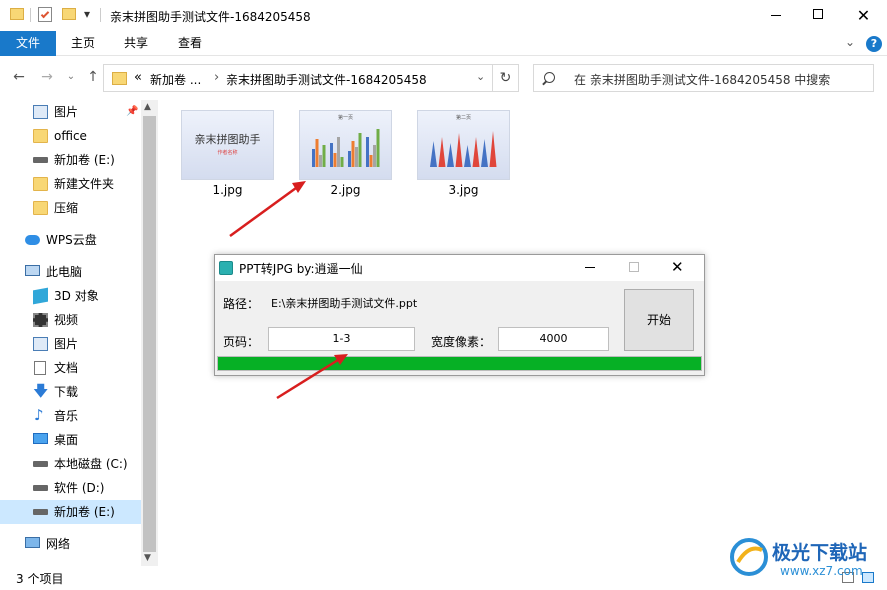 The image size is (887, 590). I want to click on title-bar: ▾ 亲末拼图助手测试文件-1684205458 ✕, so click(443, 15).